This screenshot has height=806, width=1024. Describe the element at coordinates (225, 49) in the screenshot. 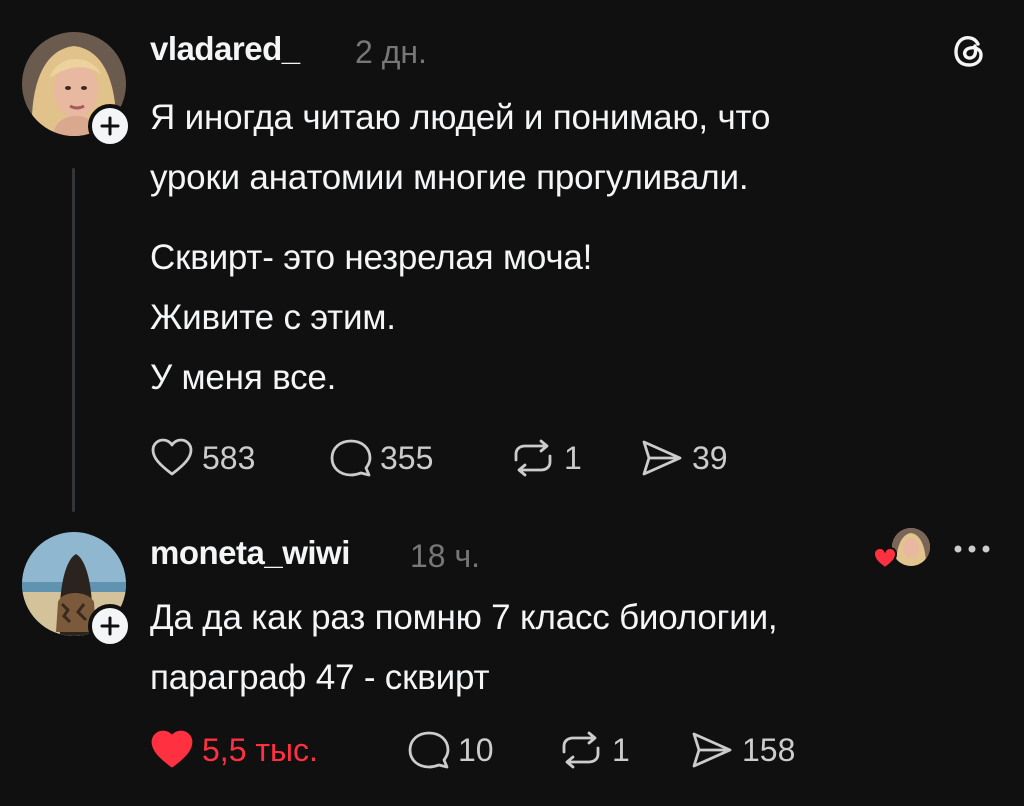

I see `post-username: vladared_` at that location.